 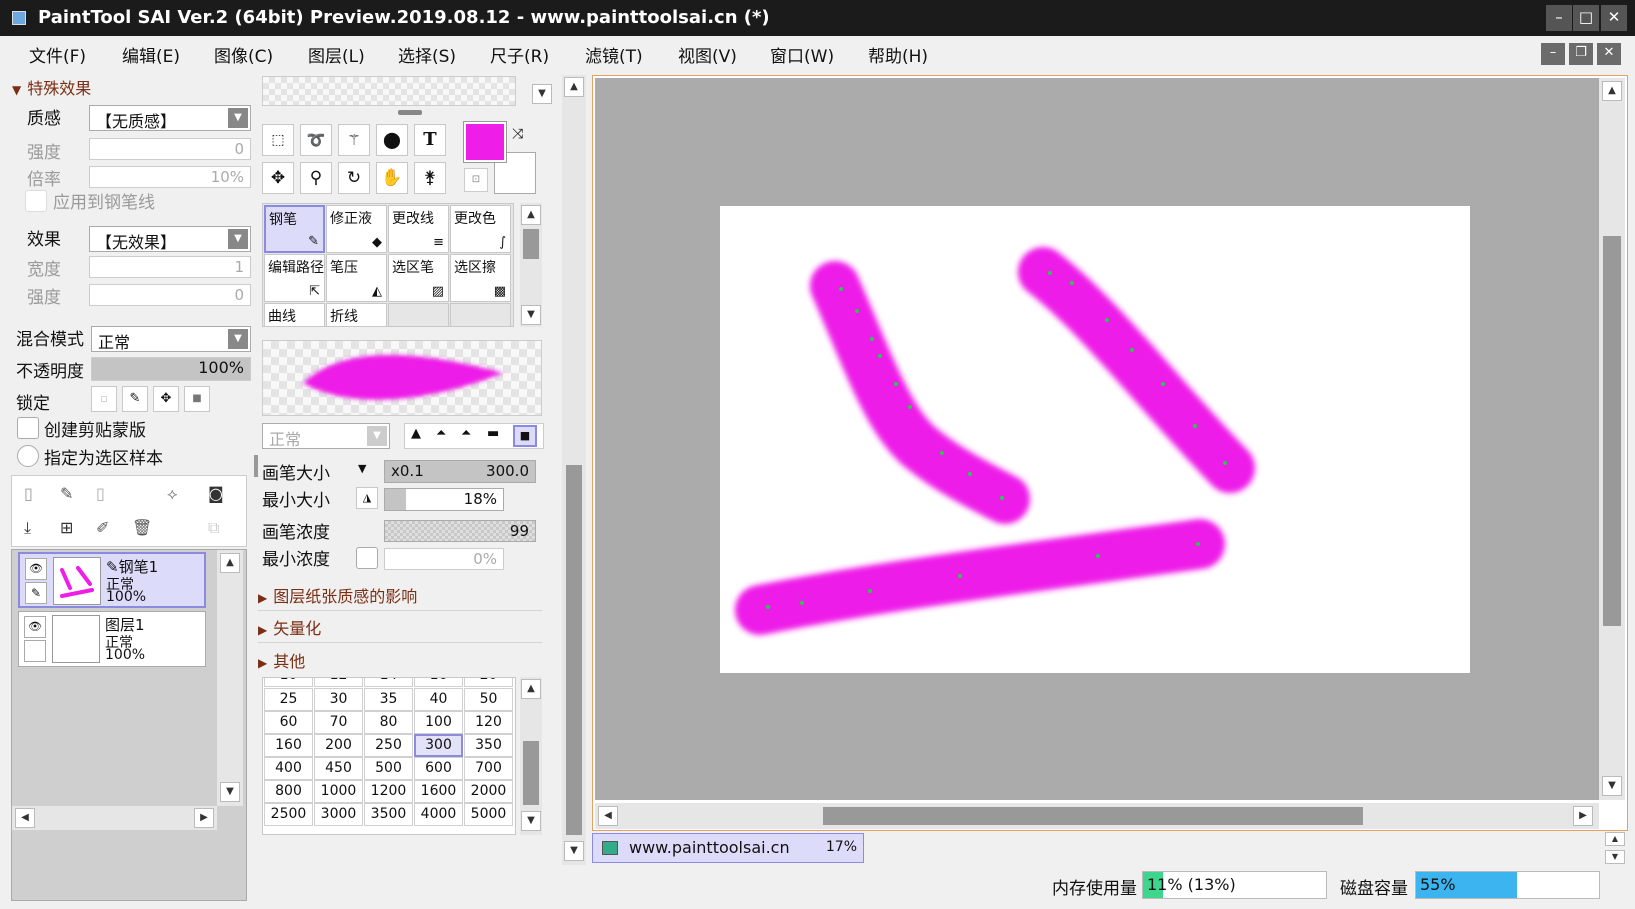 I want to click on menu-layer: 图层(L), so click(x=336, y=54).